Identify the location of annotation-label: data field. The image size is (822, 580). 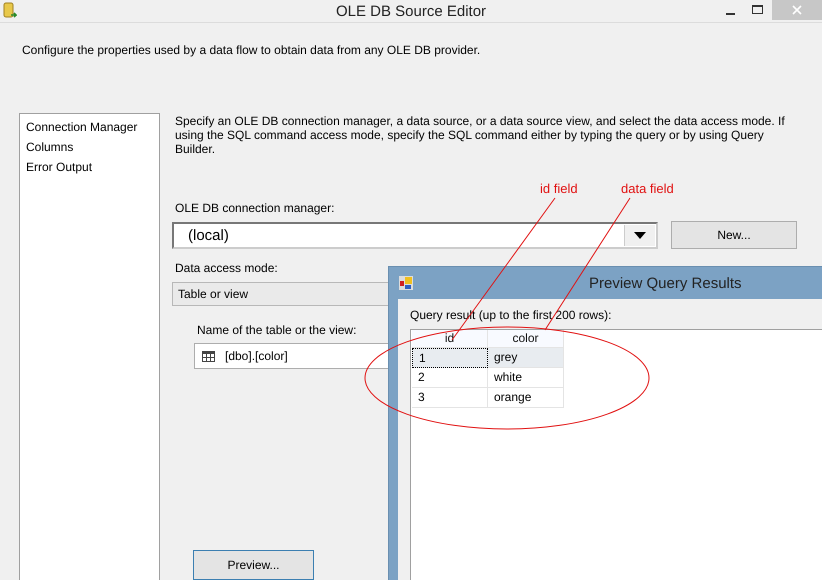
(647, 188).